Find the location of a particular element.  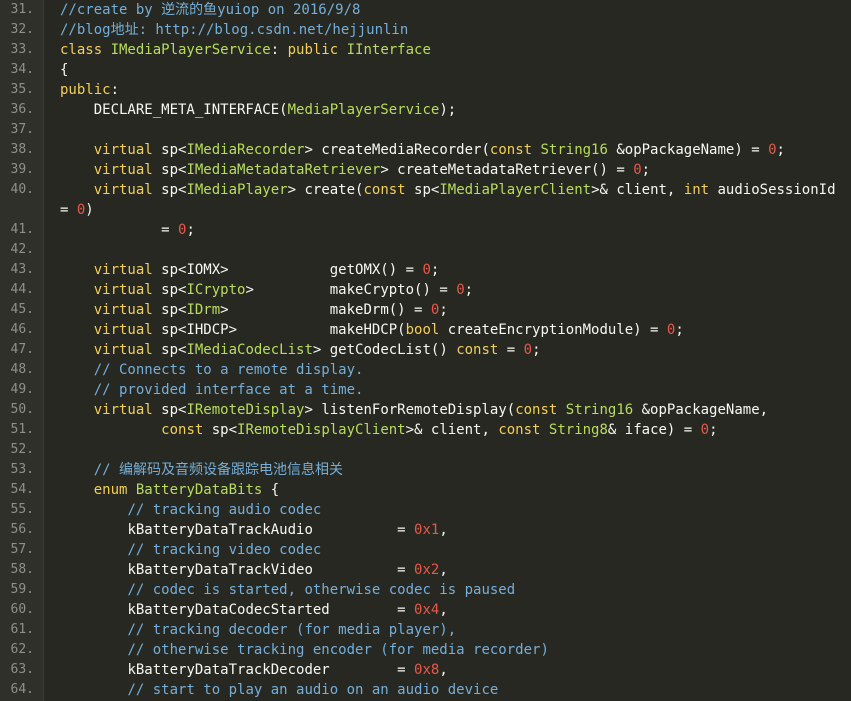

code-text: enum BatteryDataBits { is located at coordinates (455, 490).